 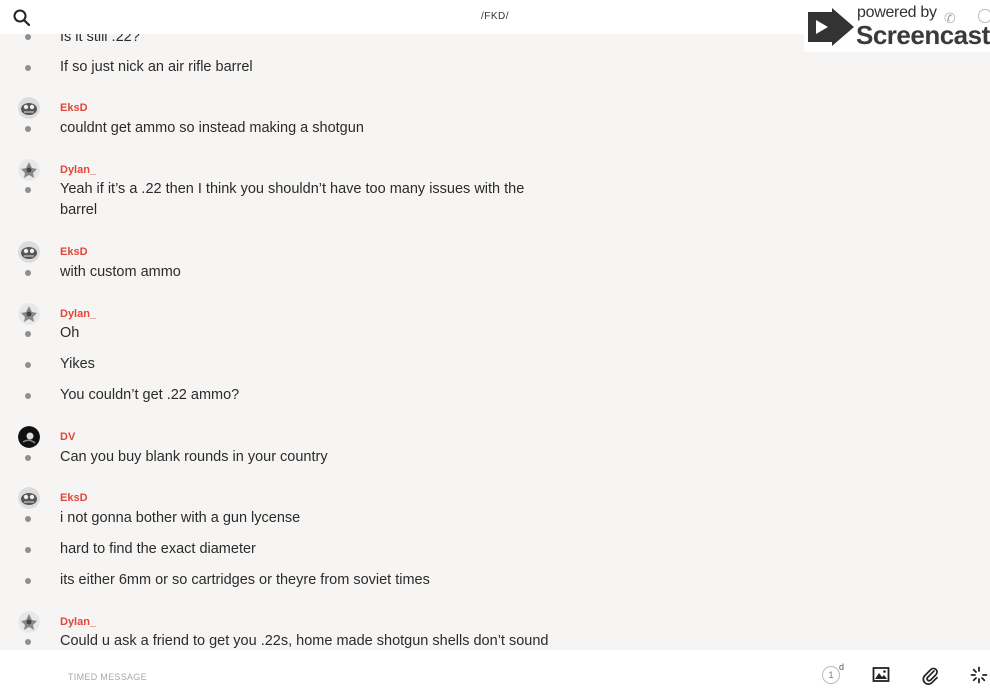 I want to click on phone-icon: ✆, so click(x=950, y=18).